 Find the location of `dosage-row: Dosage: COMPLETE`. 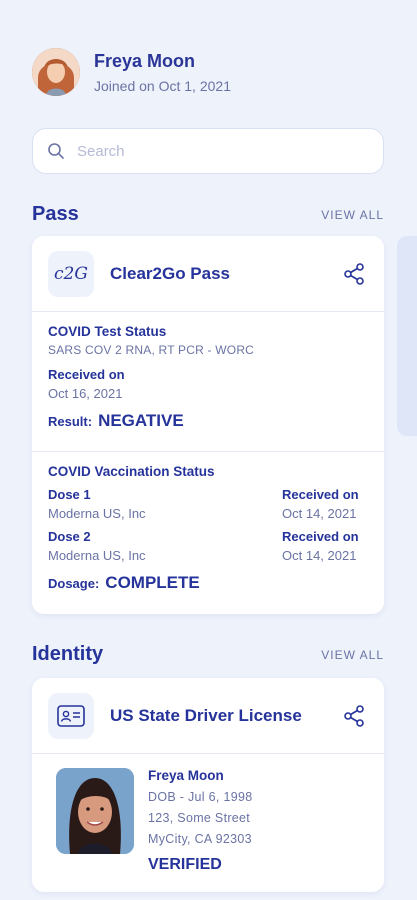

dosage-row: Dosage: COMPLETE is located at coordinates (208, 583).